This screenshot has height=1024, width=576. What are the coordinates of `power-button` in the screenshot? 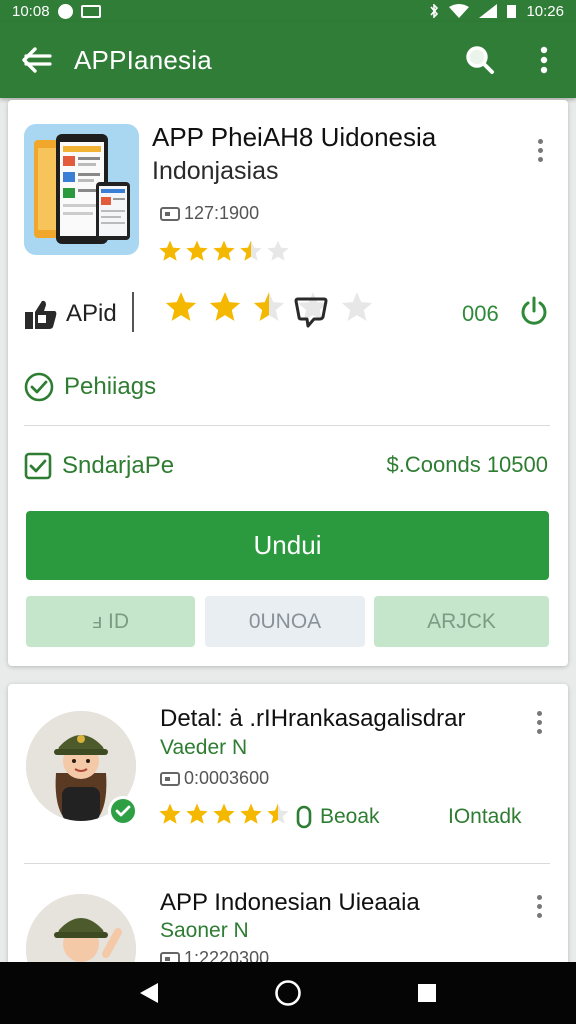 It's located at (534, 313).